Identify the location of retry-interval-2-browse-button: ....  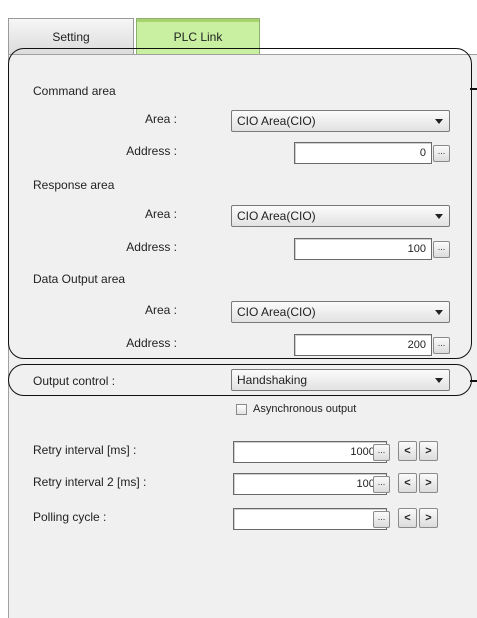
(381, 484).